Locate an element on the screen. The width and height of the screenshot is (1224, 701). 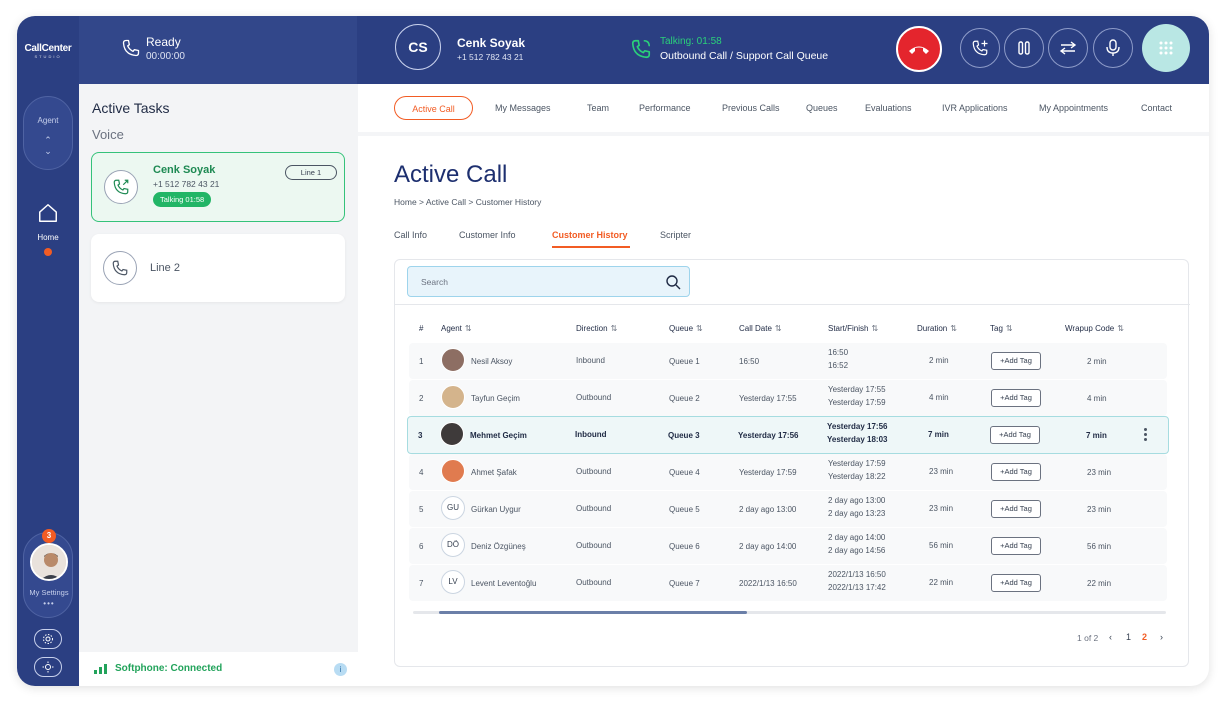
dialpad-button is located at coordinates (1166, 48).